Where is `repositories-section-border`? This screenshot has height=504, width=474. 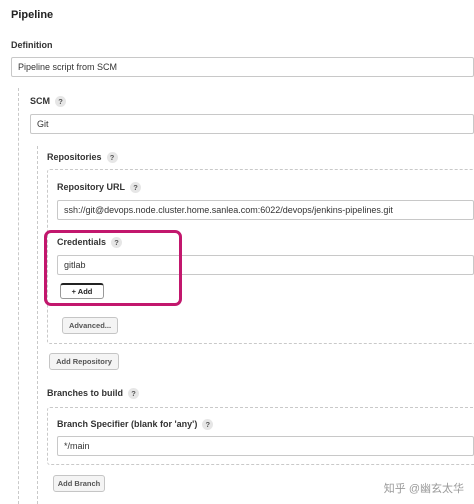
repositories-section-border is located at coordinates (37, 325).